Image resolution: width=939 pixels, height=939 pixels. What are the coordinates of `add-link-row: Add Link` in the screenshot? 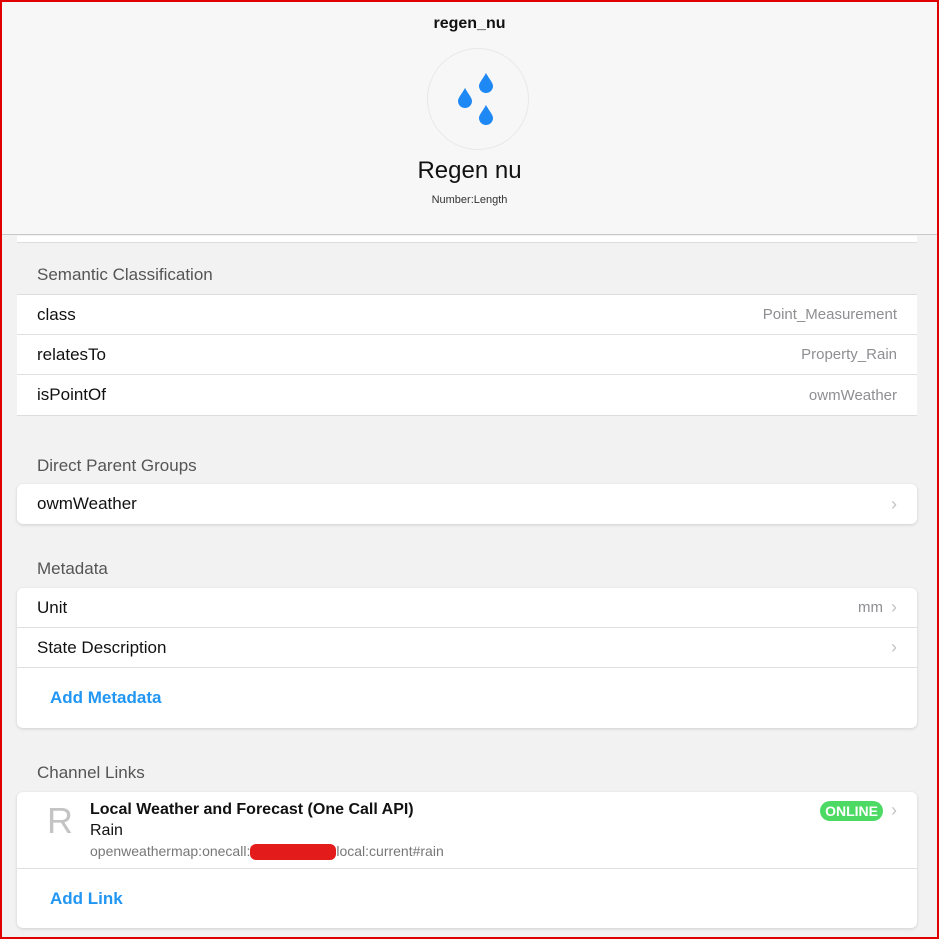 It's located at (467, 898).